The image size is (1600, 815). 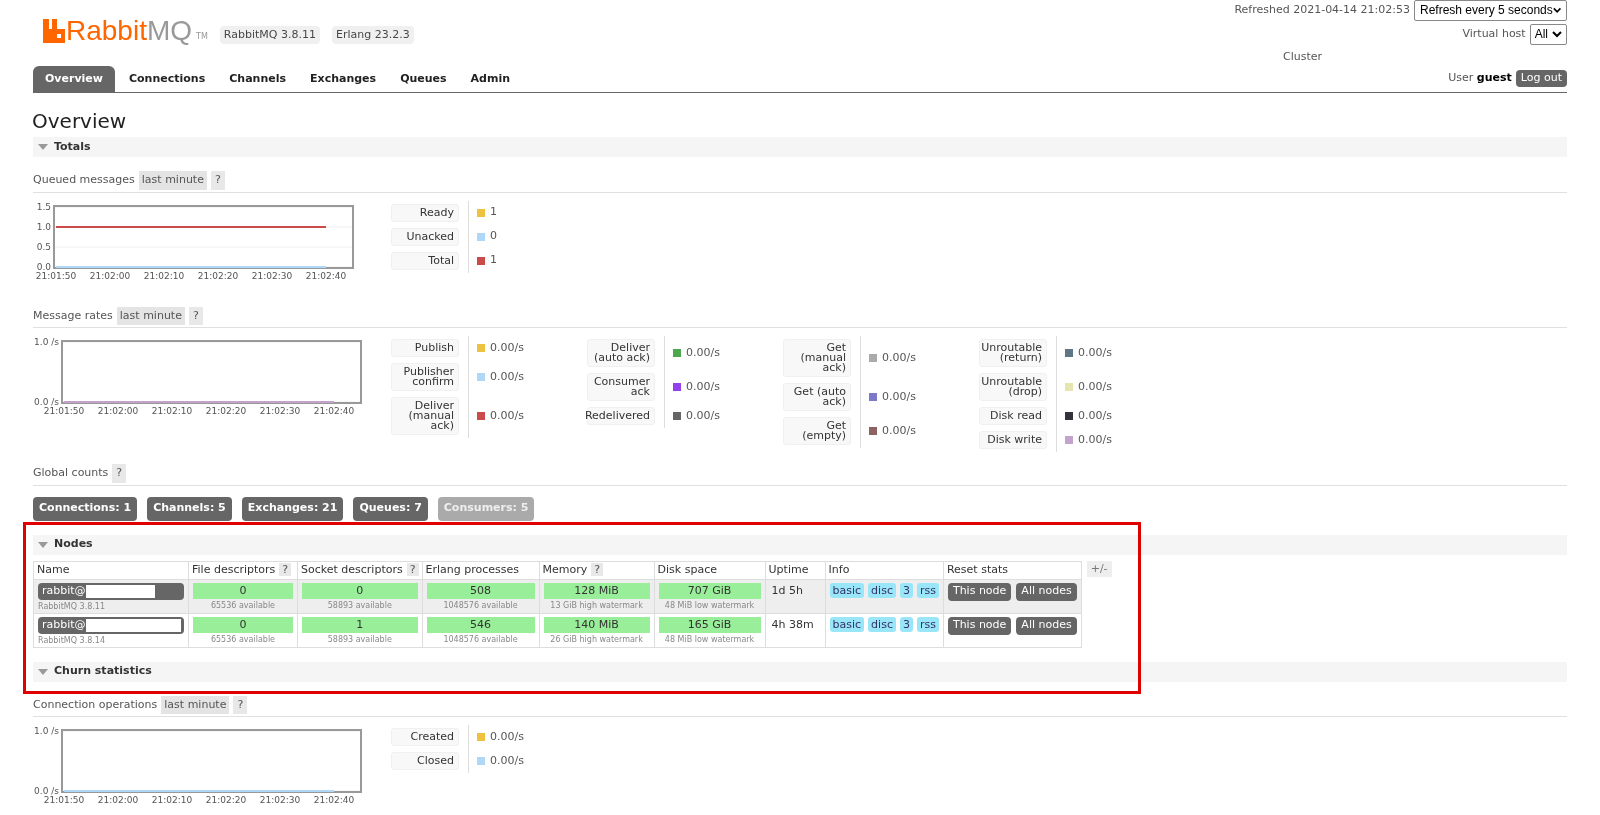 What do you see at coordinates (1541, 78) in the screenshot?
I see `logout-button: Log out` at bounding box center [1541, 78].